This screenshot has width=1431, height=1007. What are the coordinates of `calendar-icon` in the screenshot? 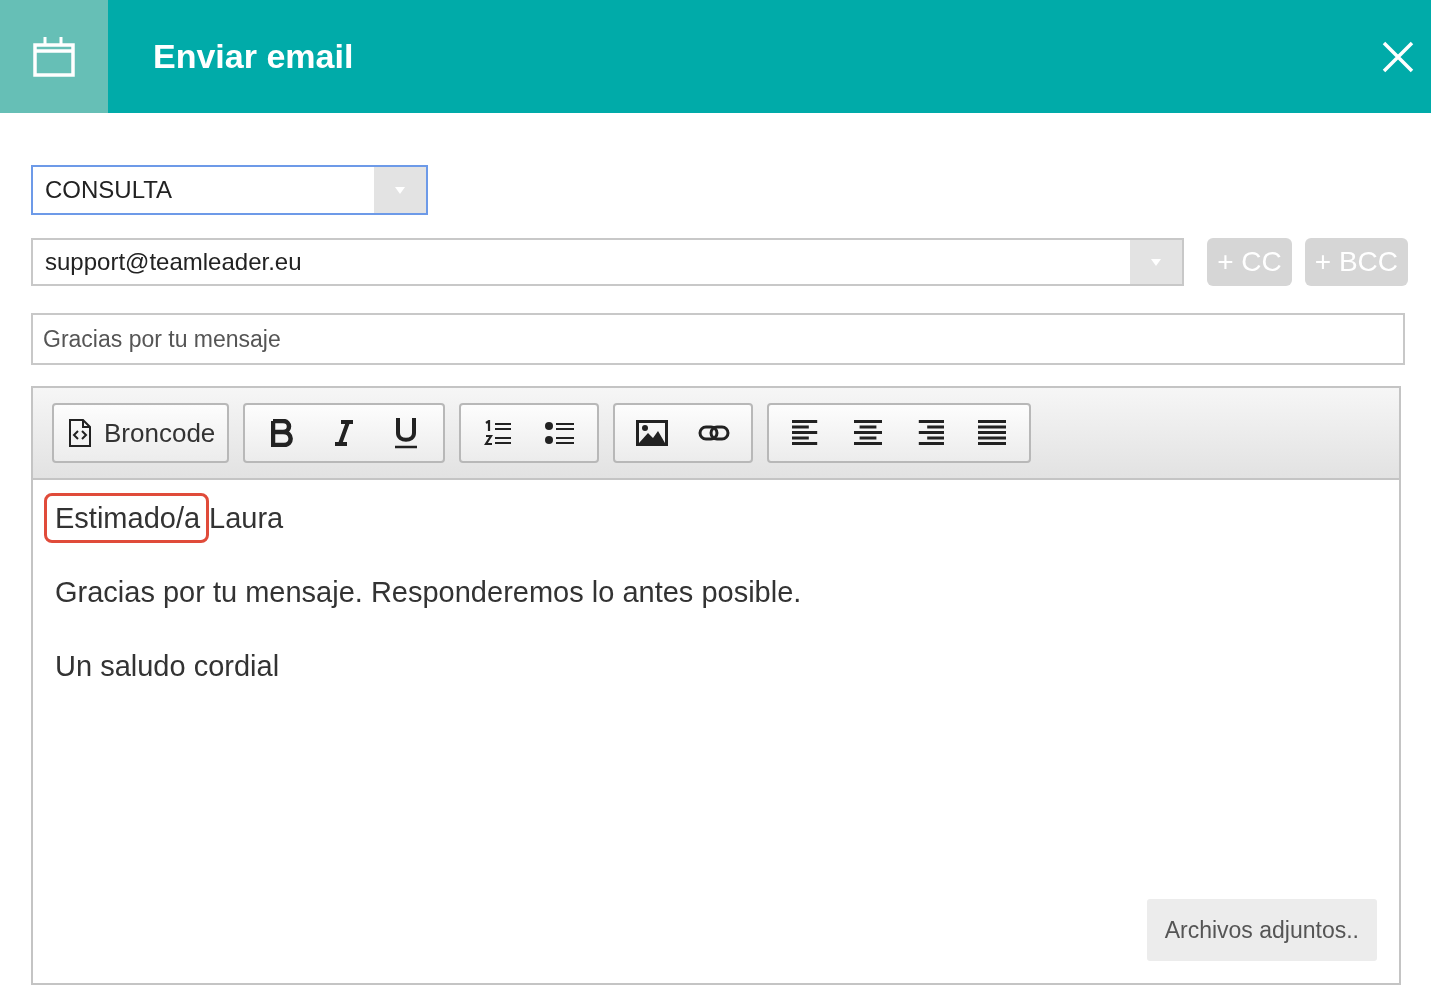 It's located at (54, 56).